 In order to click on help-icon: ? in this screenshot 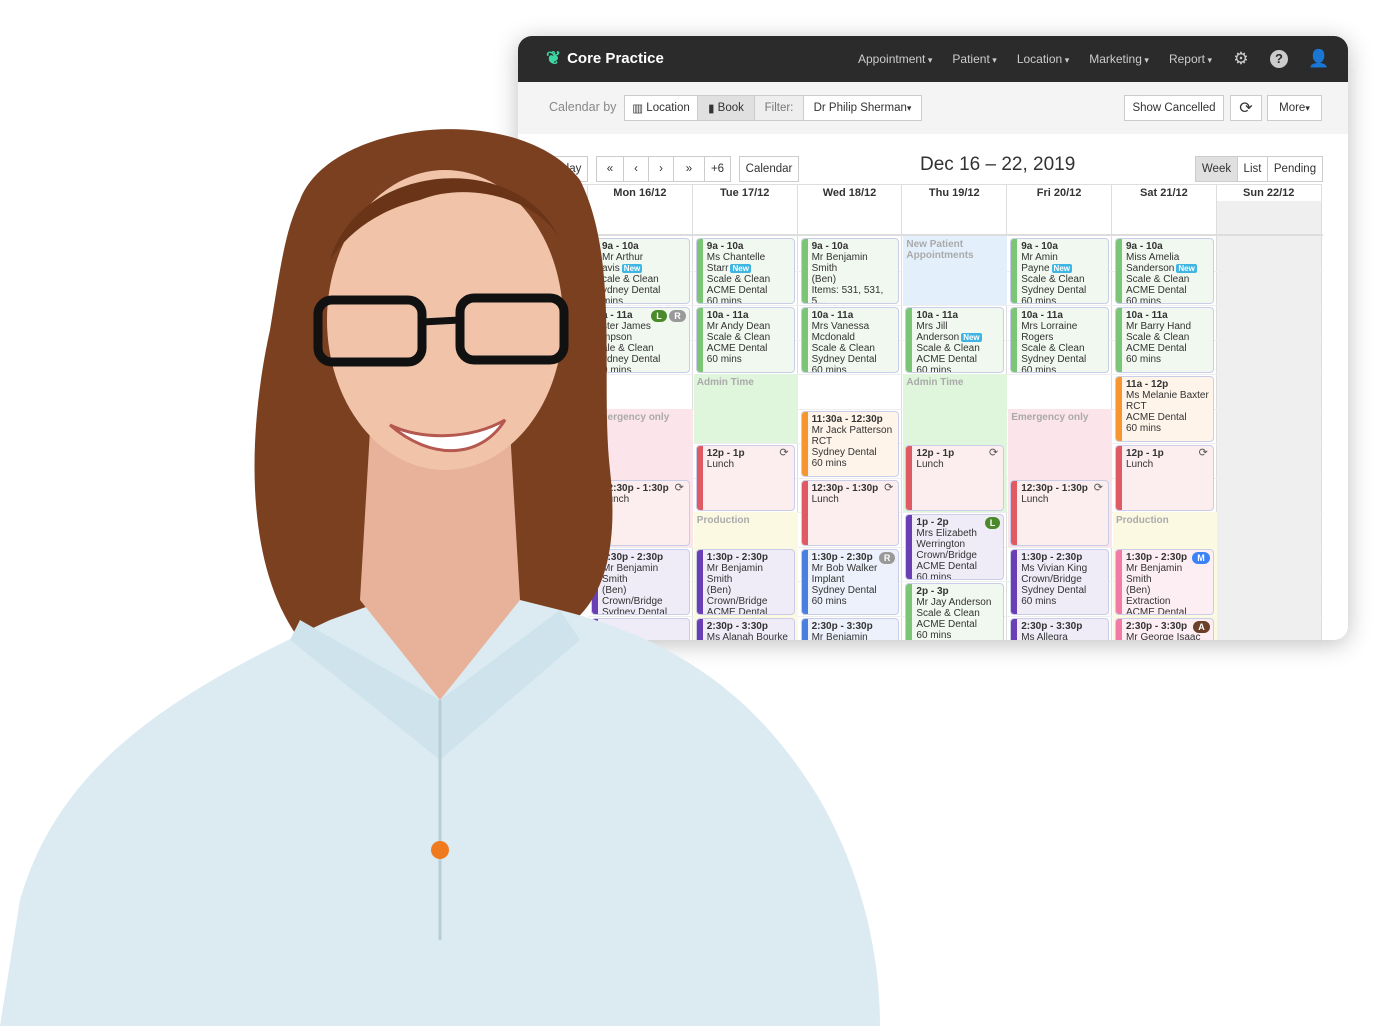, I will do `click(1279, 59)`.